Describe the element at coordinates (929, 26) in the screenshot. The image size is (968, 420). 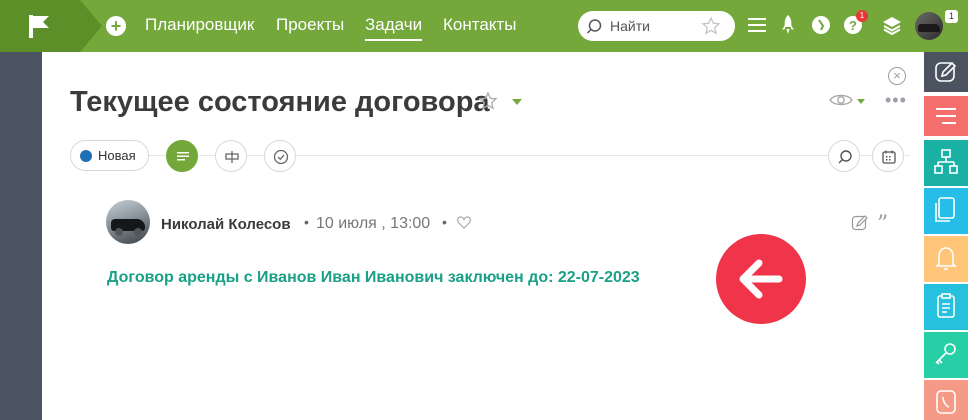
I see `user-avatar` at that location.